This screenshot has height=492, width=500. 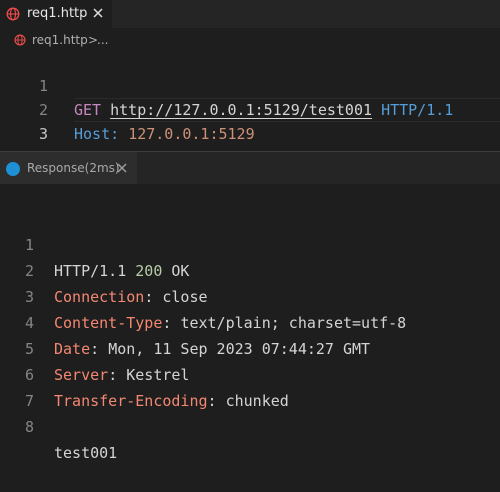 What do you see at coordinates (73, 168) in the screenshot?
I see `response-tab-title: Response(2ms)` at bounding box center [73, 168].